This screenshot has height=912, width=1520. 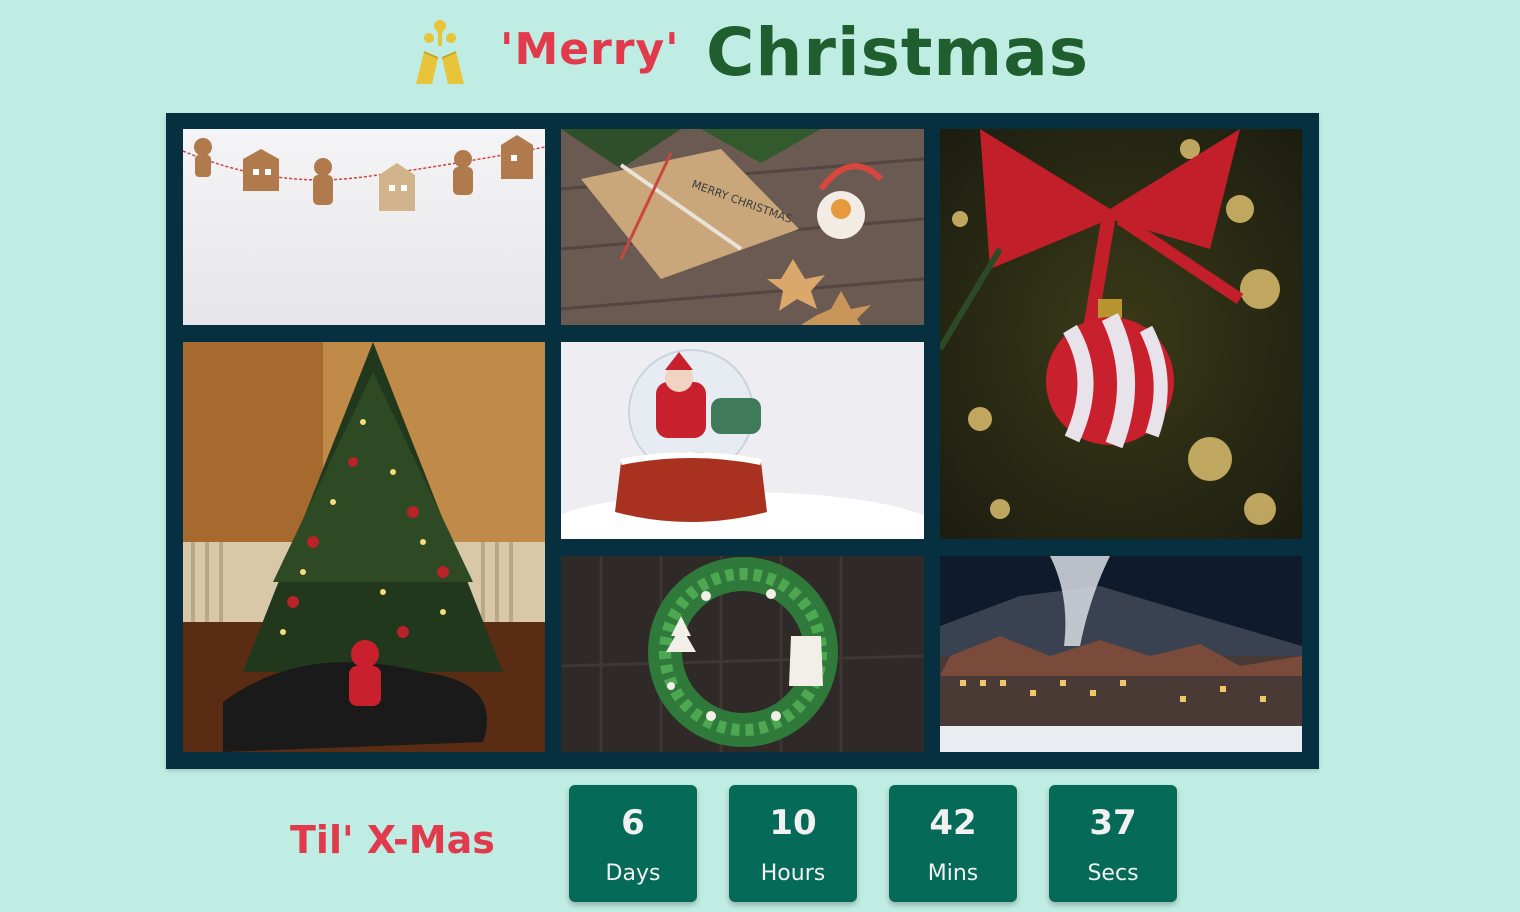 I want to click on secs-unit: Secs, so click(x=1113, y=873).